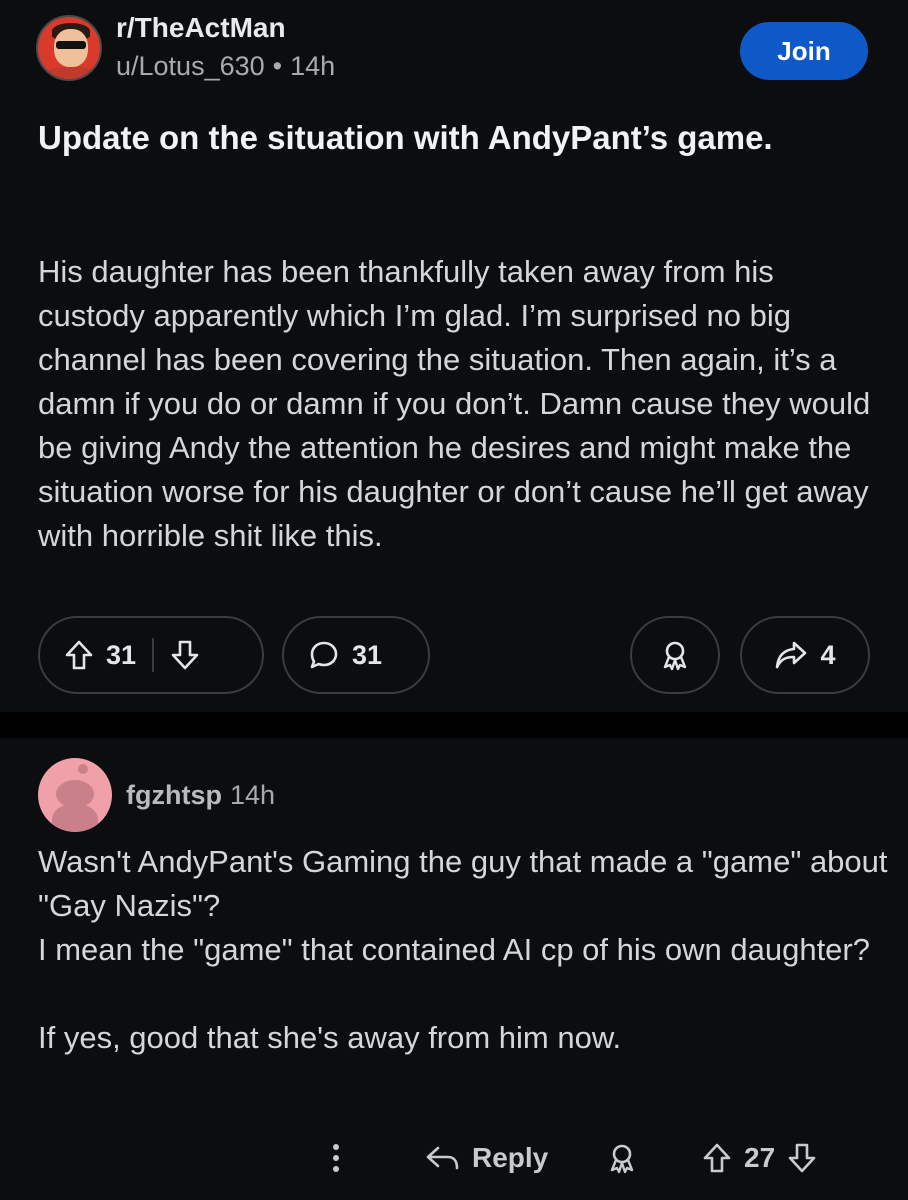 The height and width of the screenshot is (1200, 908). I want to click on share-count: 4, so click(828, 654).